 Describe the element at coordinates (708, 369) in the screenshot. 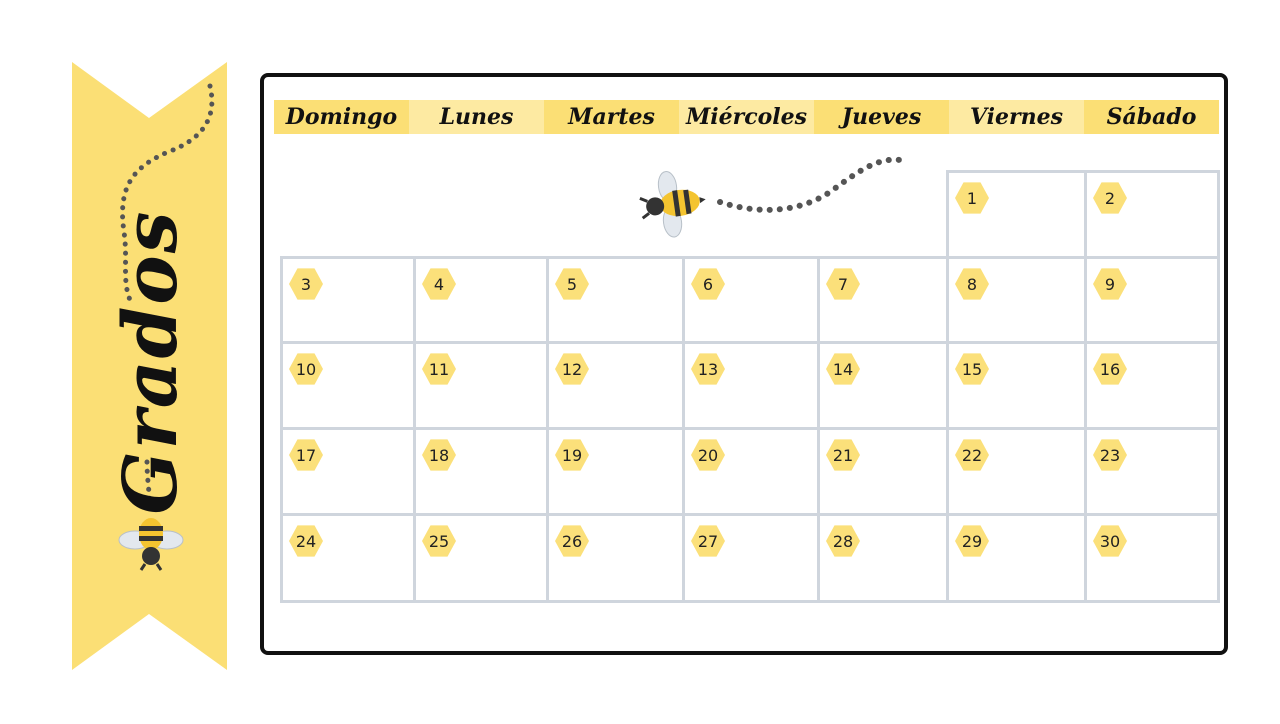

I see `day-number-badge: 13` at that location.